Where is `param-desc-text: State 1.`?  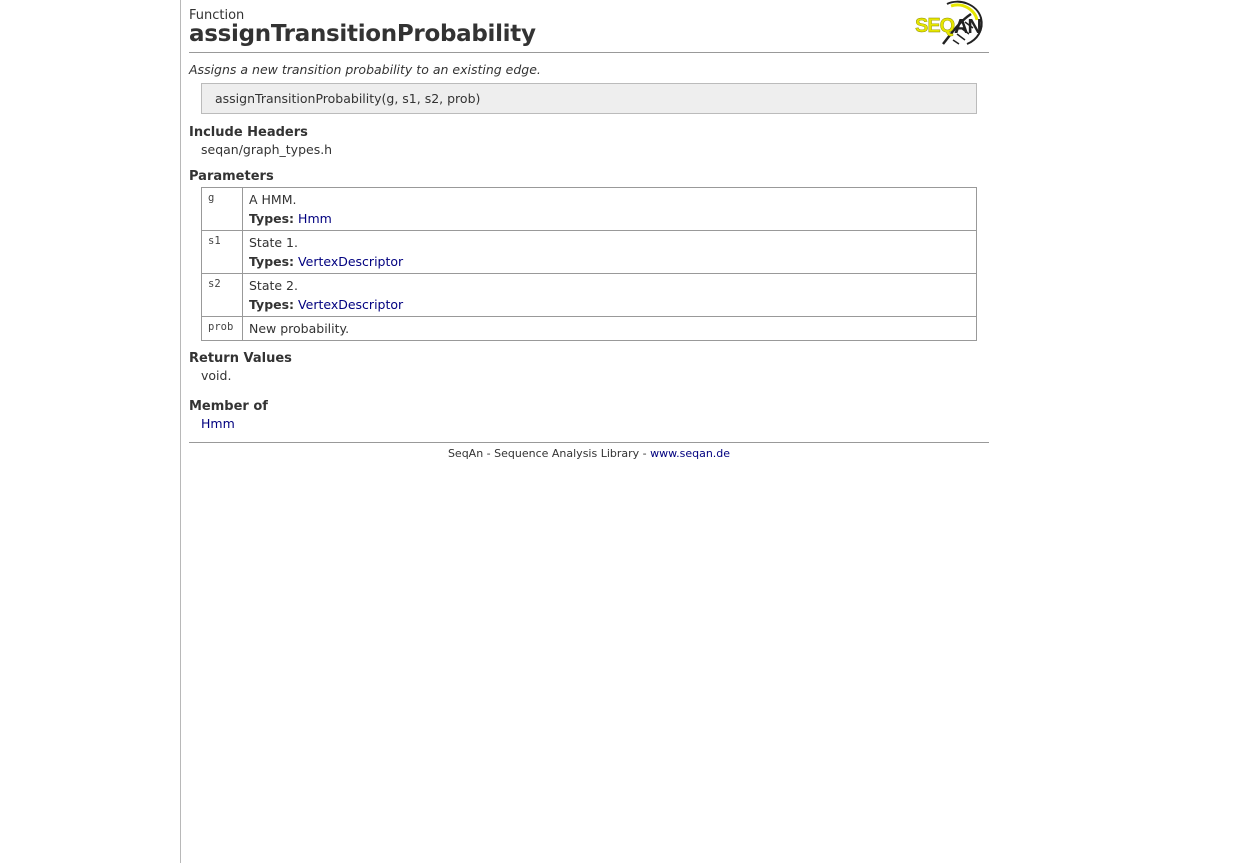 param-desc-text: State 1. is located at coordinates (273, 242).